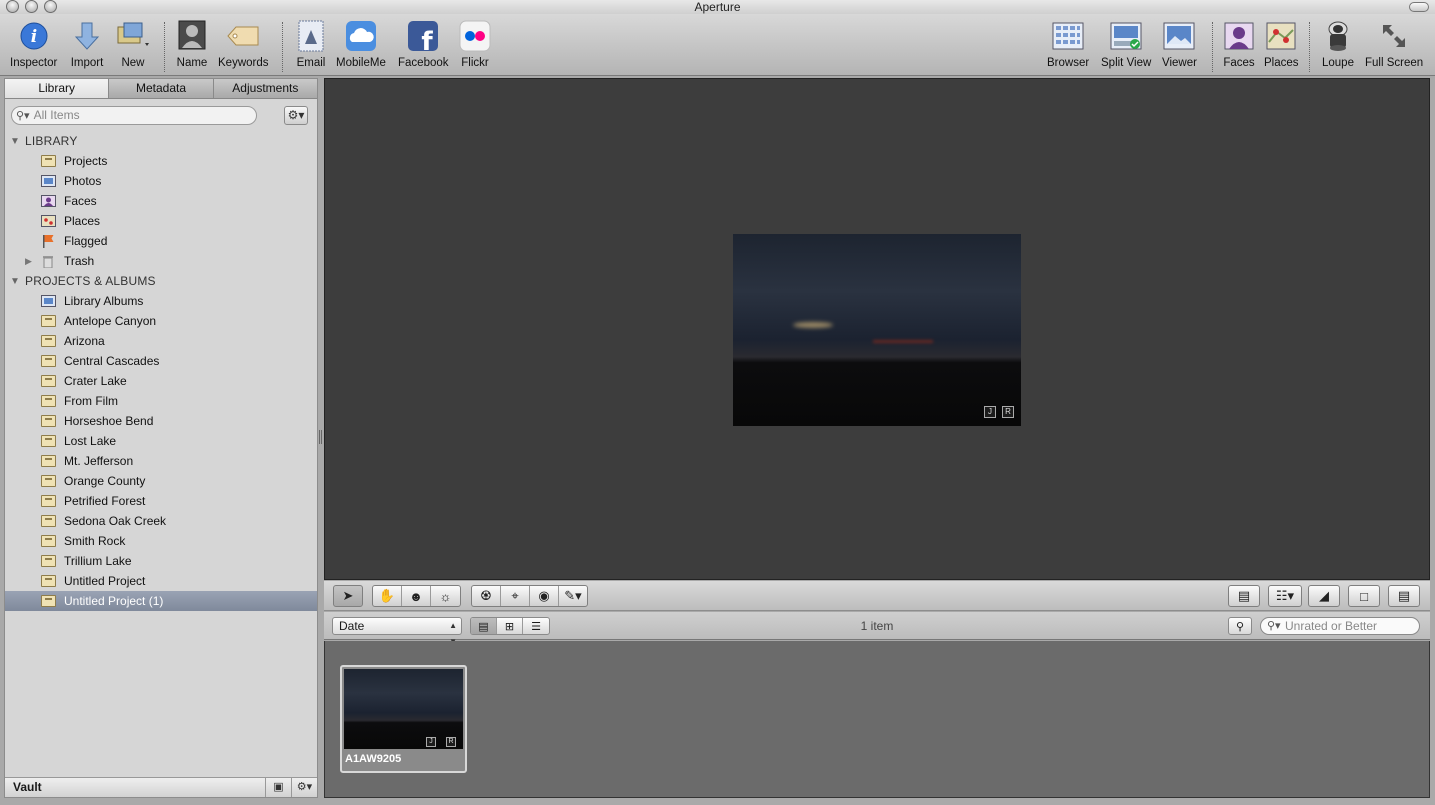 The height and width of the screenshot is (805, 1435). What do you see at coordinates (161, 461) in the screenshot?
I see `sidebar-item-project: Mt. Jefferson` at bounding box center [161, 461].